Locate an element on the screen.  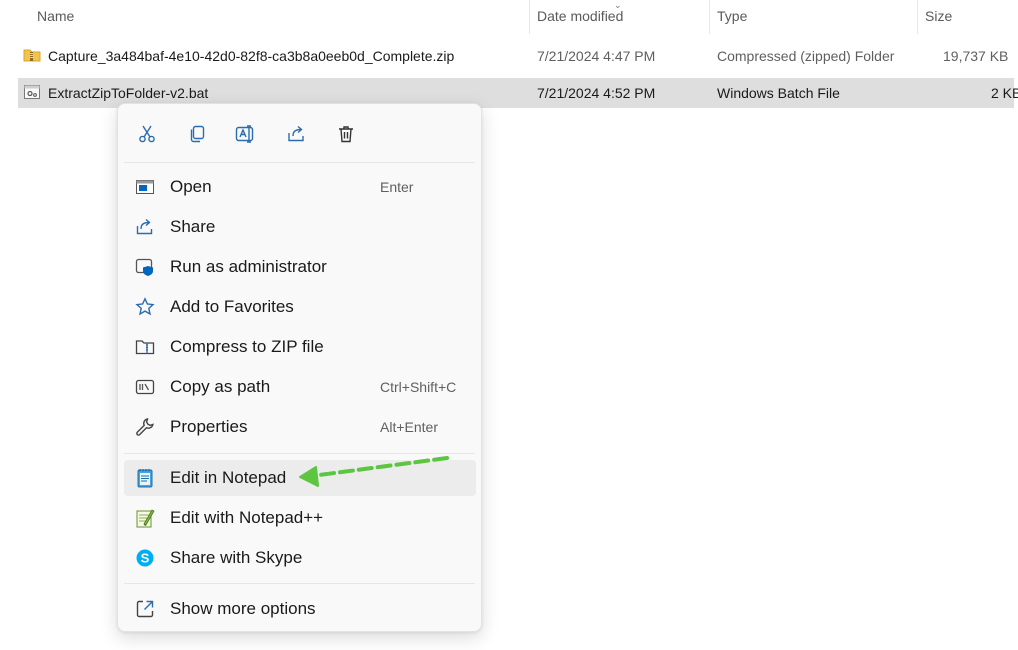
menu-item-label: Edit in Notepad is located at coordinates (228, 477).